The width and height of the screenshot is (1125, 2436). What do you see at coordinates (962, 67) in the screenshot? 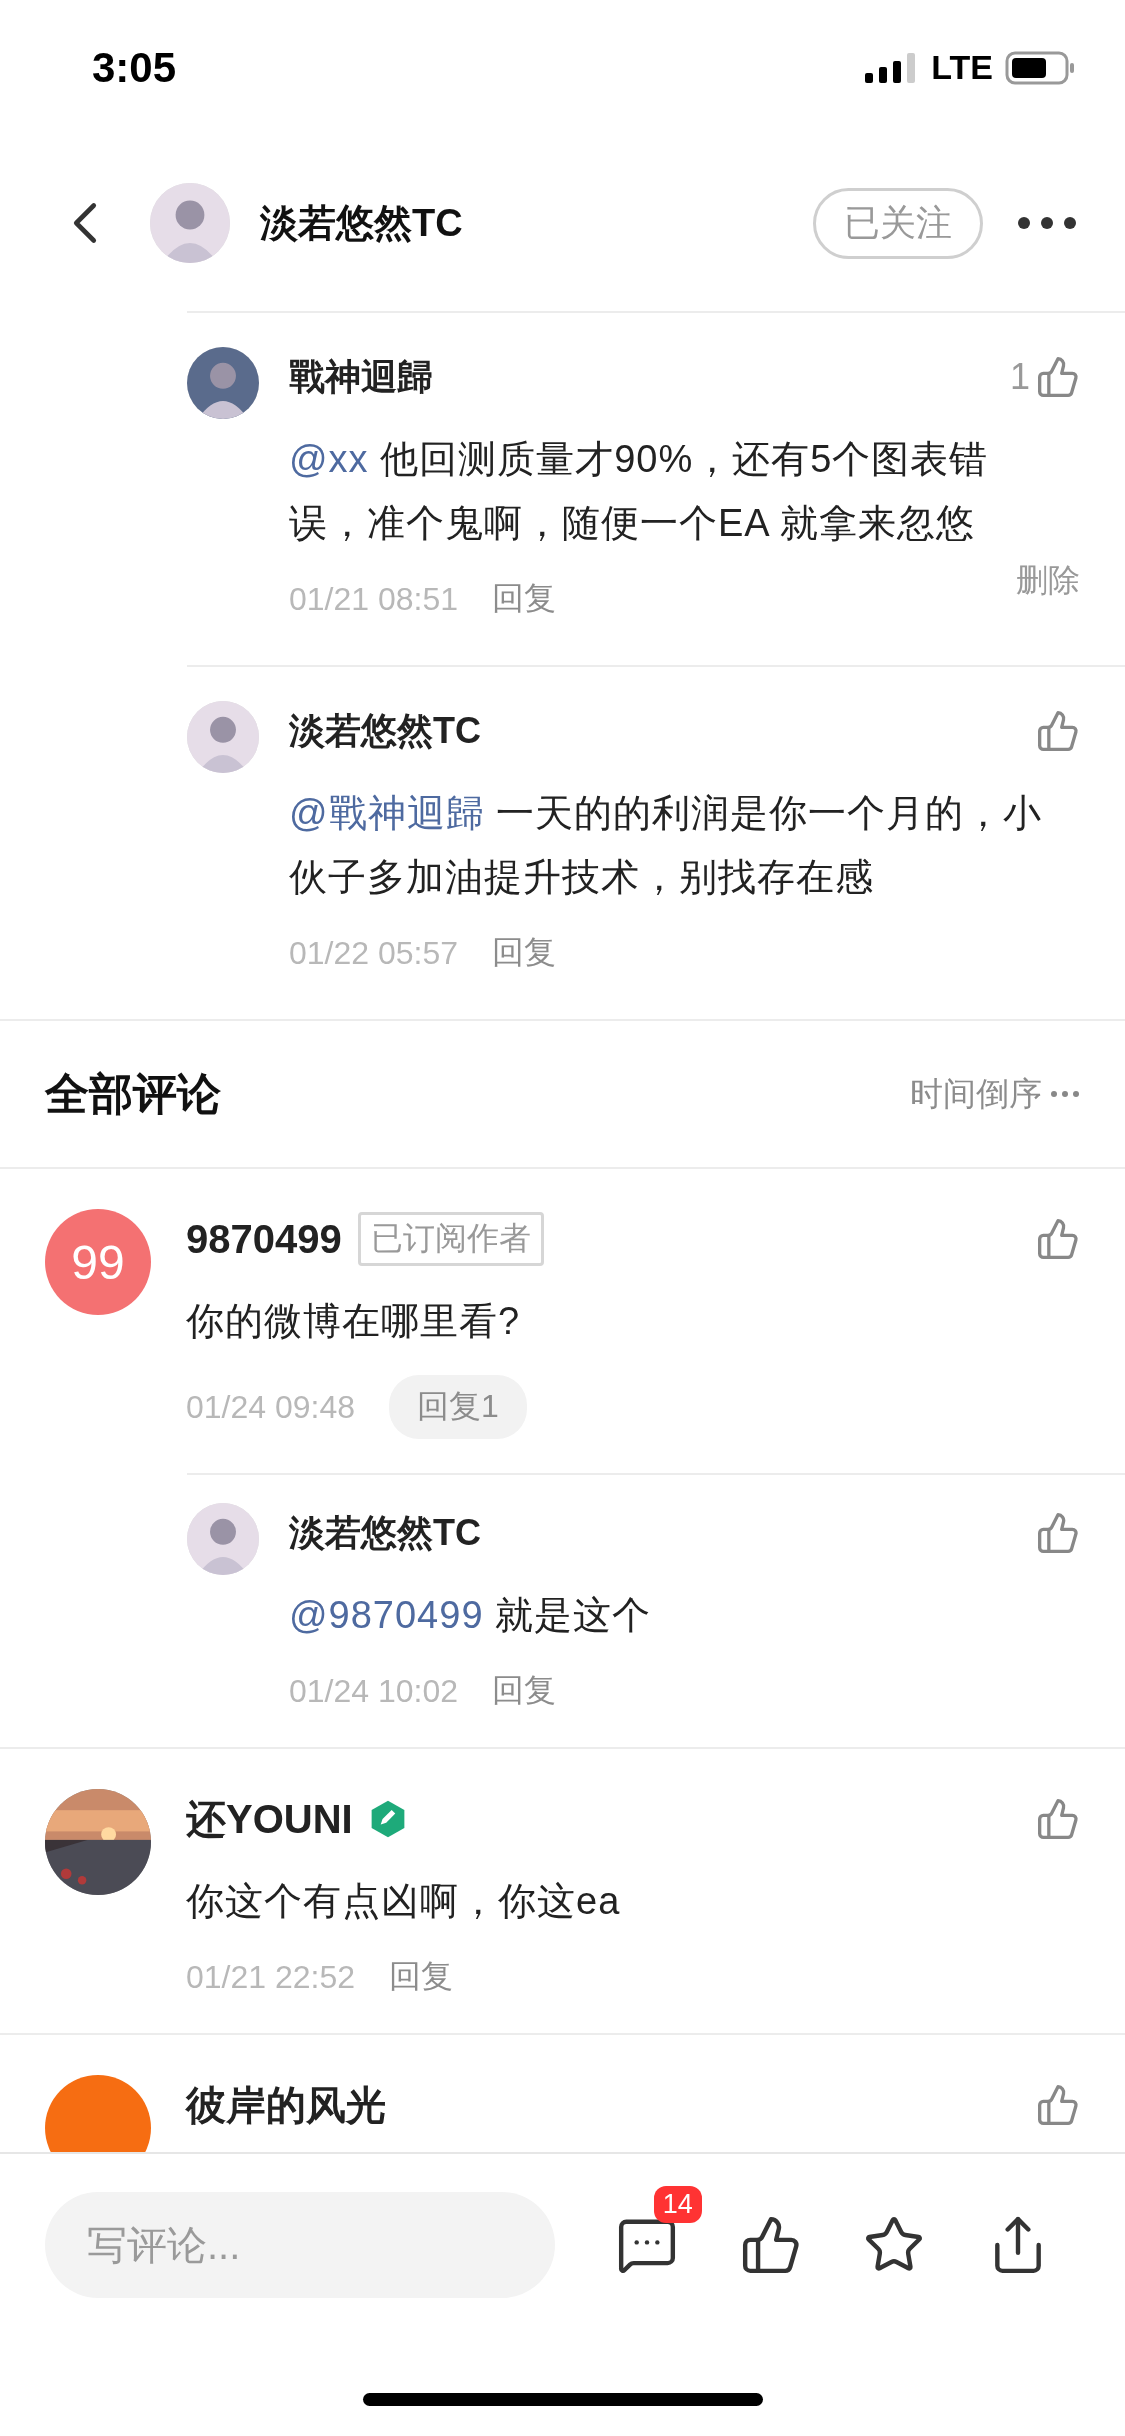
I see `network-label: LTE` at bounding box center [962, 67].